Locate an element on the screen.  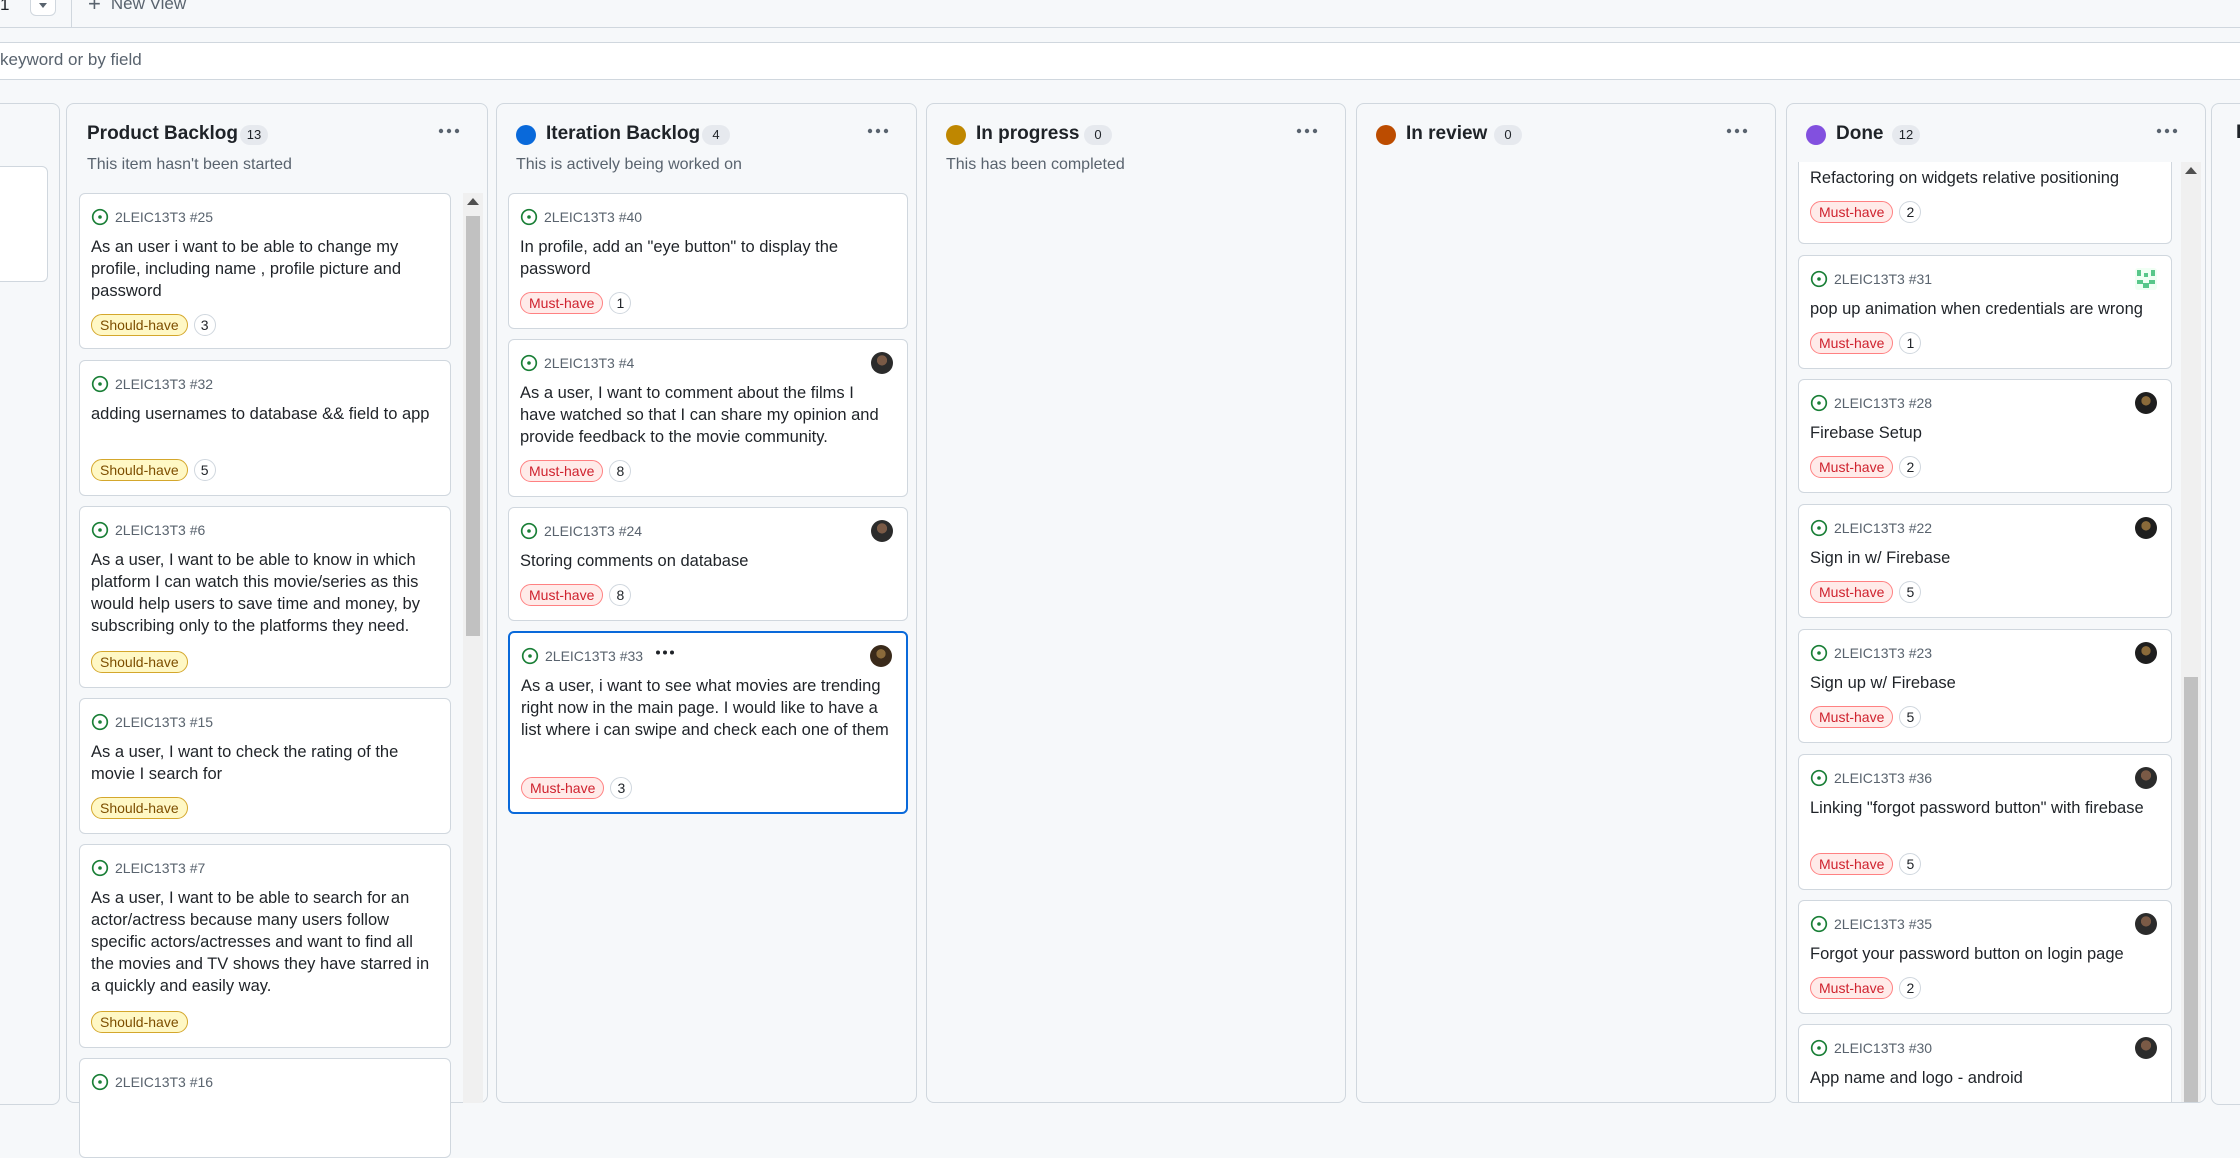
issue-number: 2LEIC13T3 #36 is located at coordinates (1883, 778).